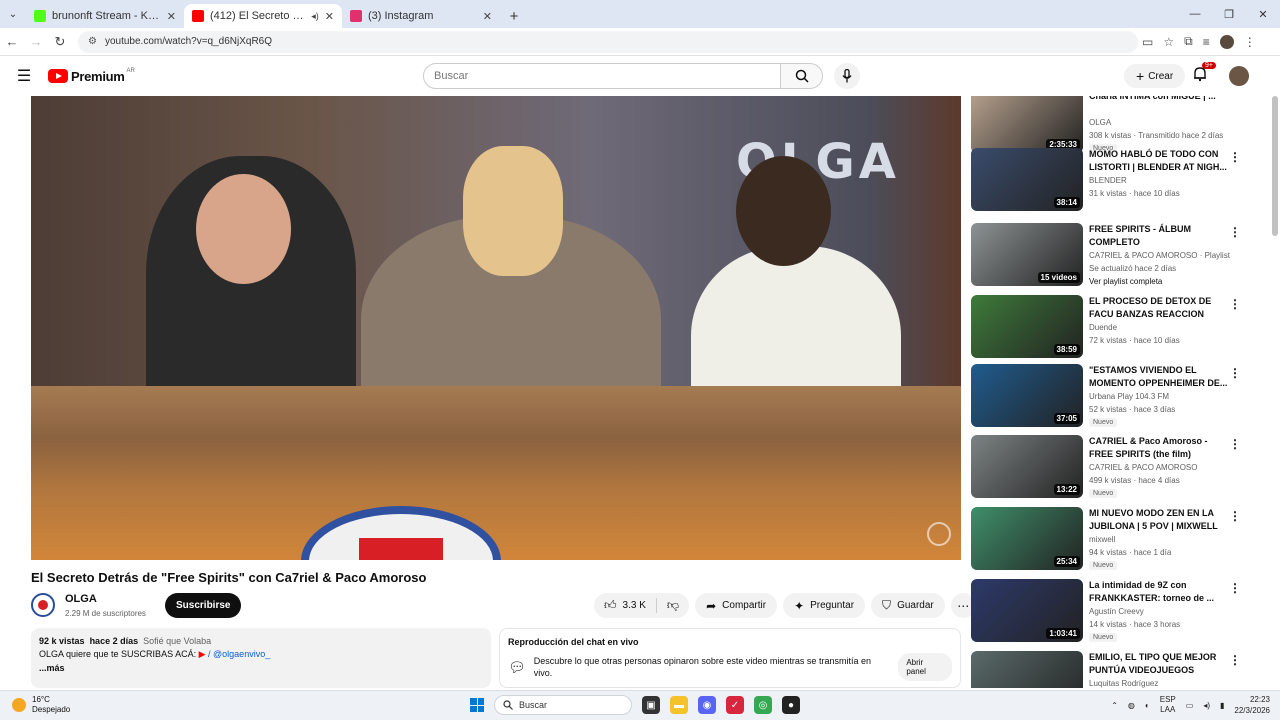  I want to click on channel-handle-link: / @olgaenvivo_, so click(239, 654).